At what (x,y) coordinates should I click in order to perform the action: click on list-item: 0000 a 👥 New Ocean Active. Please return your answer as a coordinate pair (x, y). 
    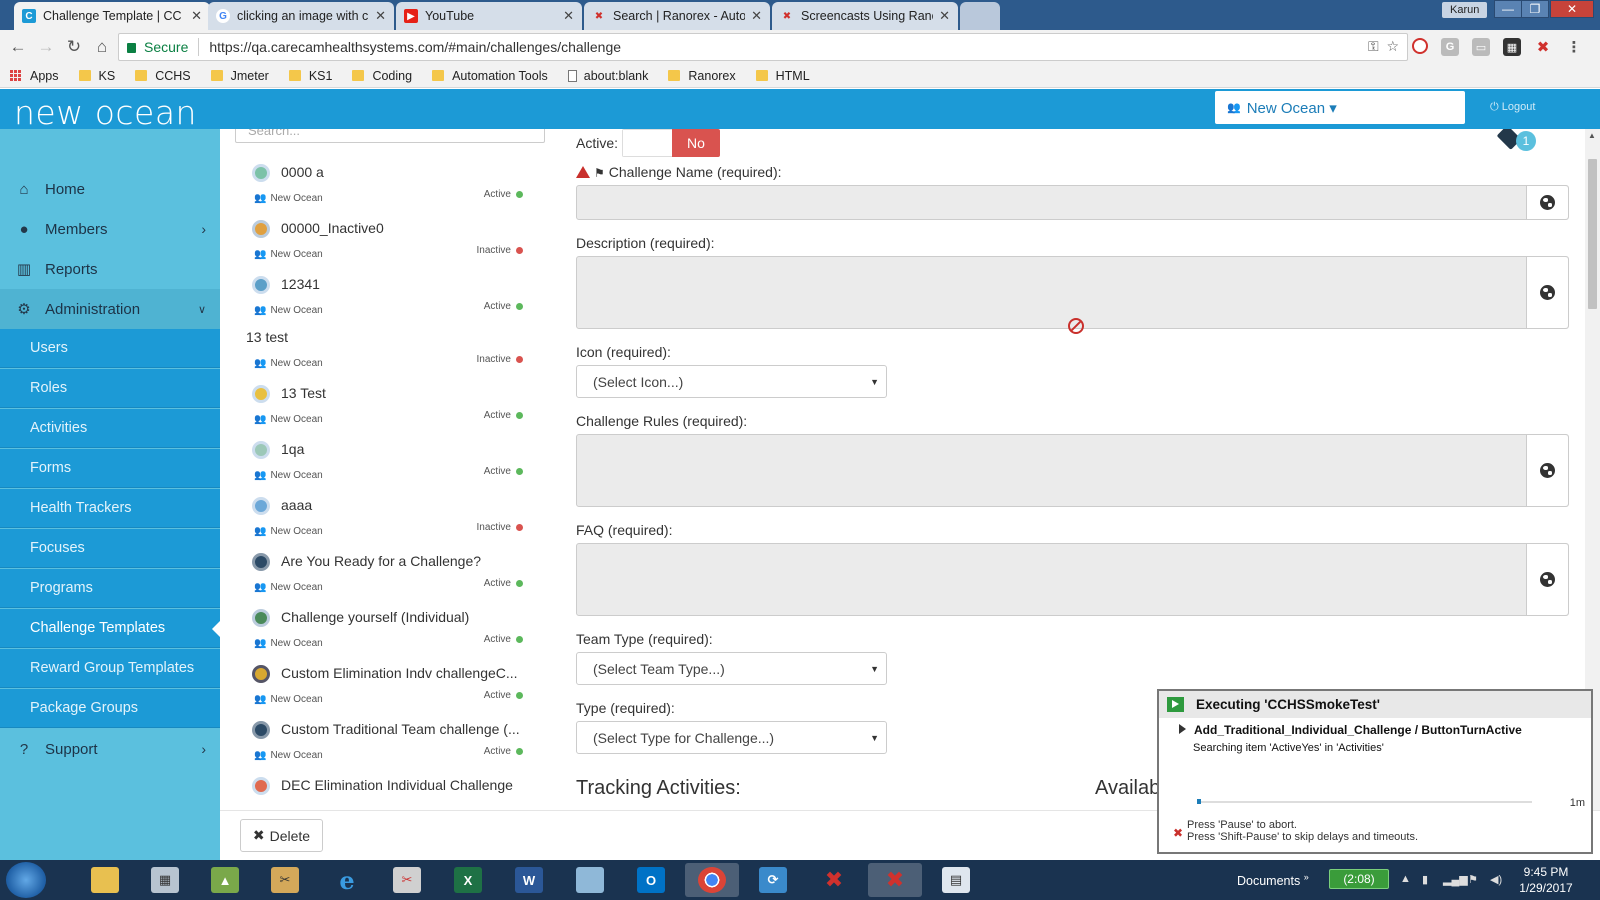
    Looking at the image, I should click on (385, 186).